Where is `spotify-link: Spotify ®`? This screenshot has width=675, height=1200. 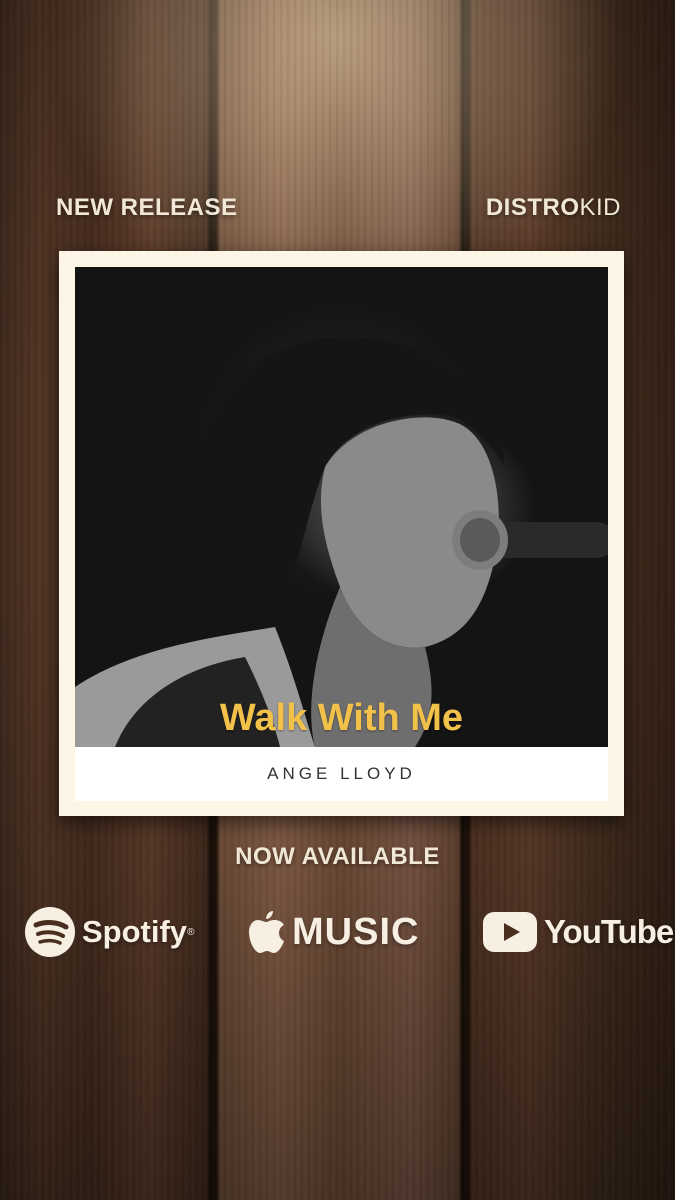 spotify-link: Spotify ® is located at coordinates (109, 932).